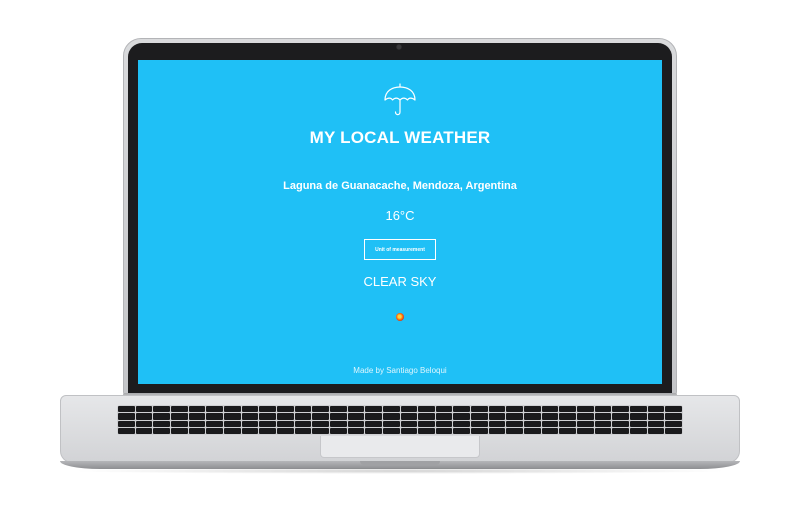 This screenshot has width=800, height=509. What do you see at coordinates (400, 137) in the screenshot?
I see `page-title: MY LOCAL WEATHER` at bounding box center [400, 137].